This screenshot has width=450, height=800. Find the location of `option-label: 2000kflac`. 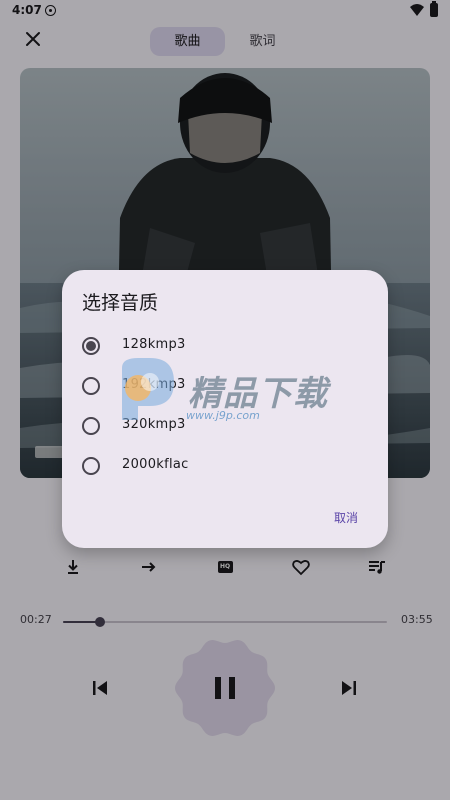

option-label: 2000kflac is located at coordinates (155, 464).